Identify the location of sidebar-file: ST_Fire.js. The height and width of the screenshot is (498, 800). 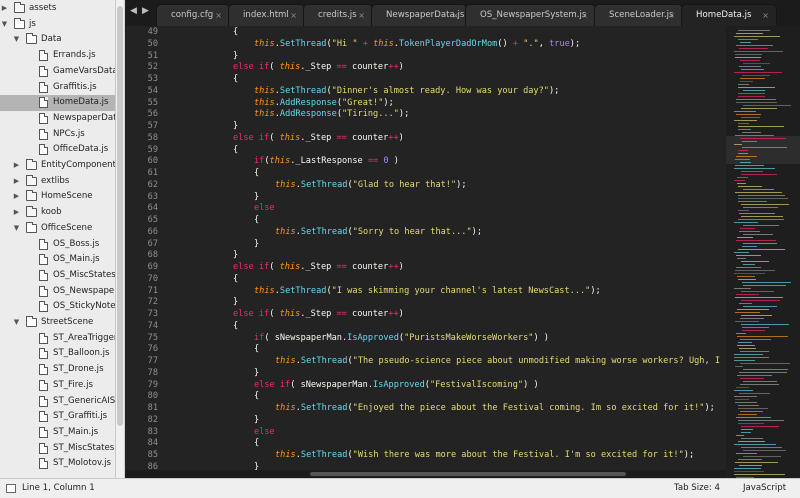
(57, 386).